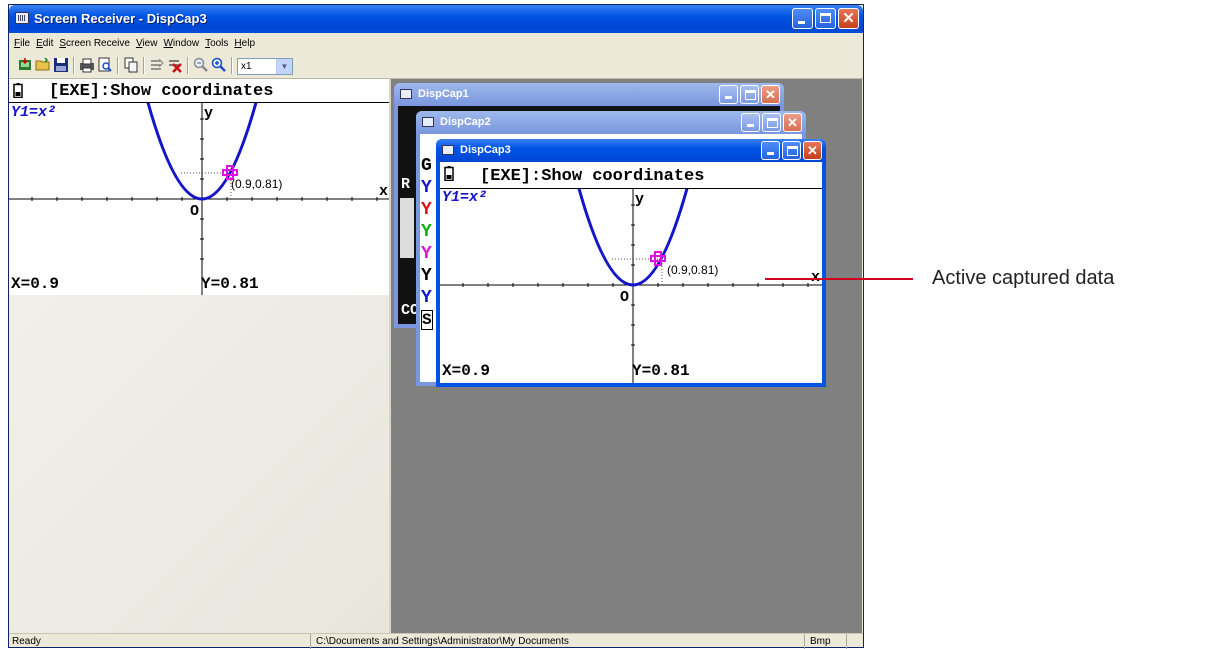 The width and height of the screenshot is (1225, 649). Describe the element at coordinates (219, 65) in the screenshot. I see `zoom-in-icon` at that location.